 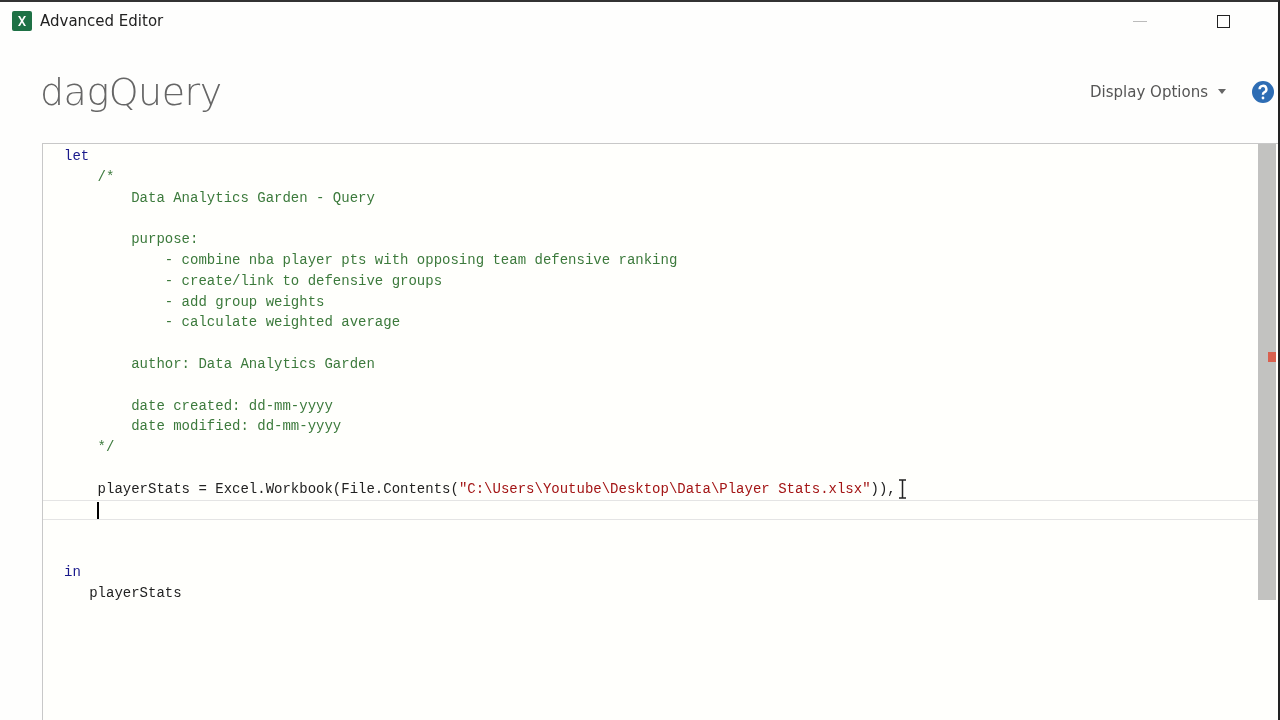 I want to click on scrollbar, so click(x=1267, y=372).